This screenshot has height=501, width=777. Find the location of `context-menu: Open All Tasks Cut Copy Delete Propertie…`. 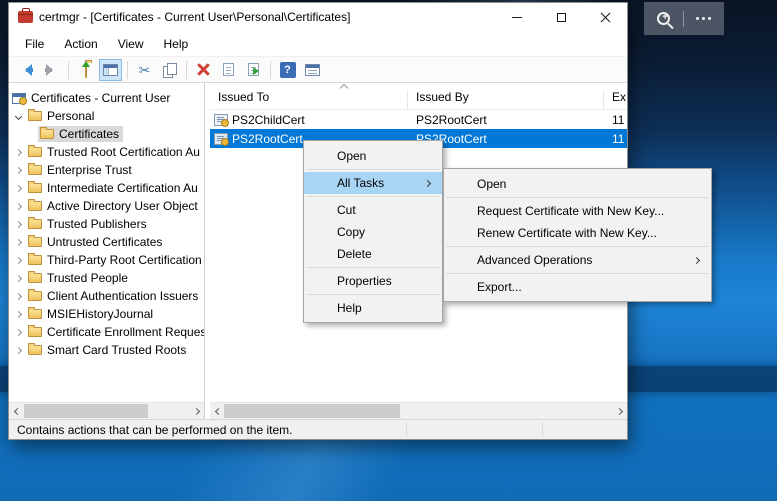

context-menu: Open All Tasks Cut Copy Delete Propertie… is located at coordinates (373, 231).